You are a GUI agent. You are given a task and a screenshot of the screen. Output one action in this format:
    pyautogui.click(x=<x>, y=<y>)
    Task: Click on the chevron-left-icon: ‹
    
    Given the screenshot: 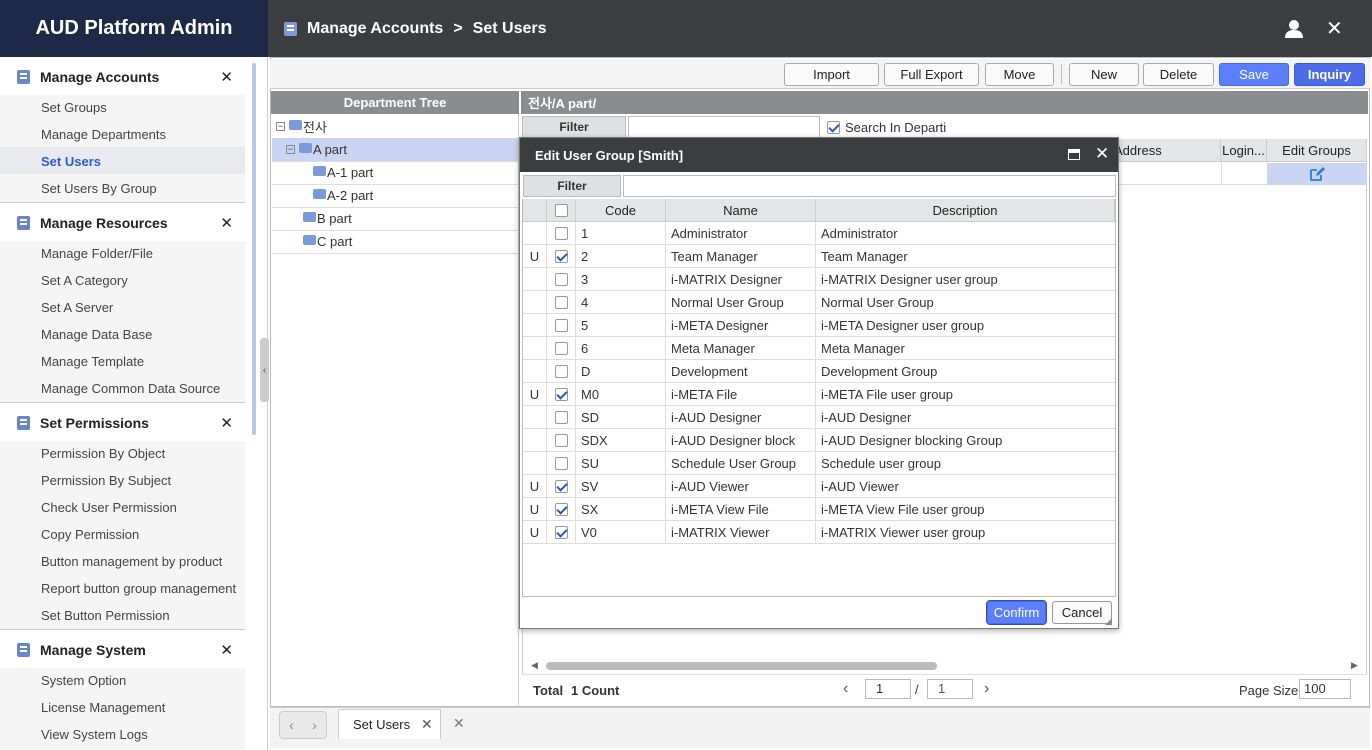 What is the action you would take?
    pyautogui.click(x=291, y=725)
    